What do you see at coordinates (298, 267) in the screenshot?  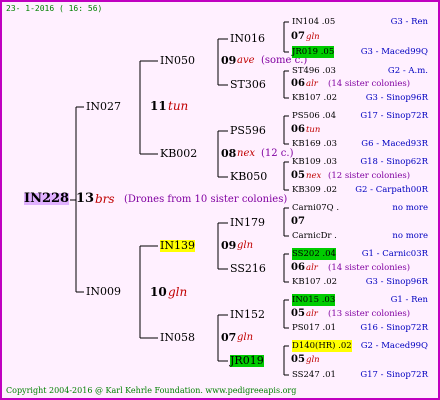 I see `gen3-number-5: 06` at bounding box center [298, 267].